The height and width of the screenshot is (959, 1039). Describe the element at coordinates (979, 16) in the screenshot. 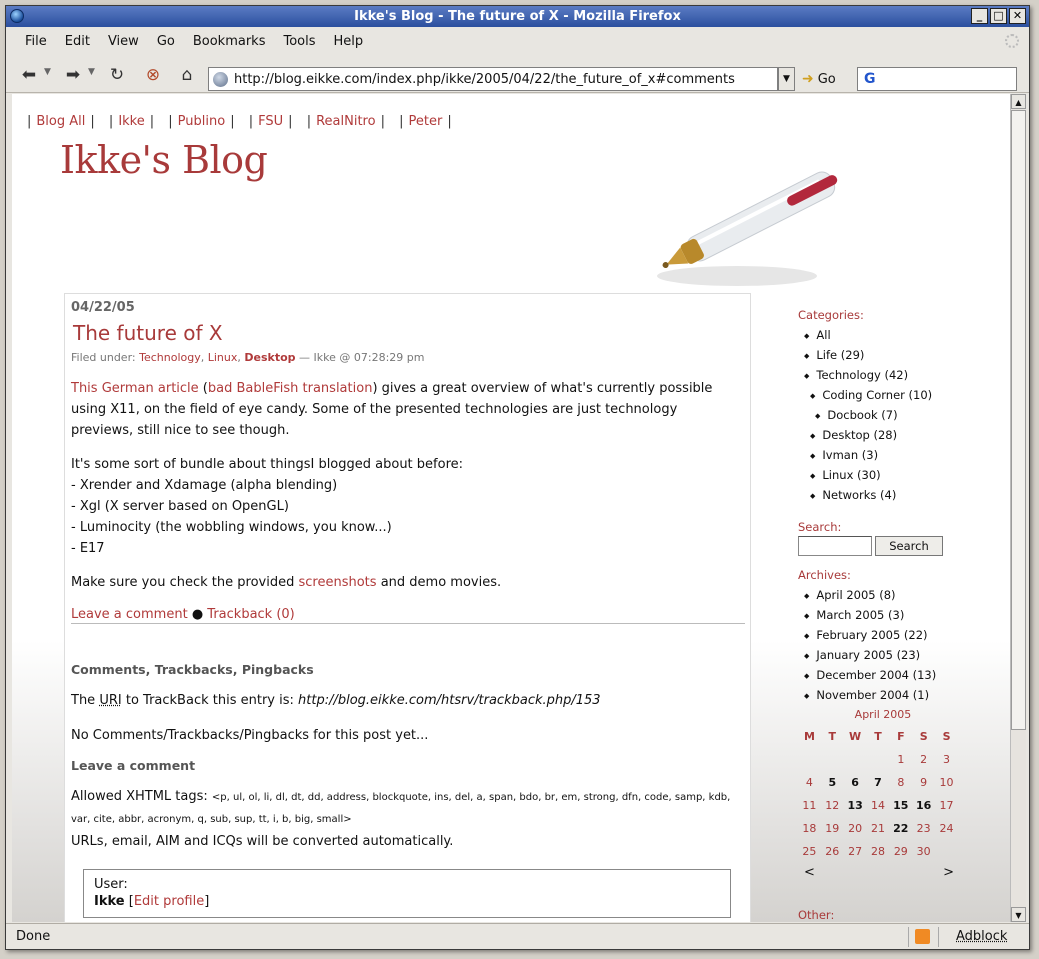

I see `minimize-button: _` at that location.